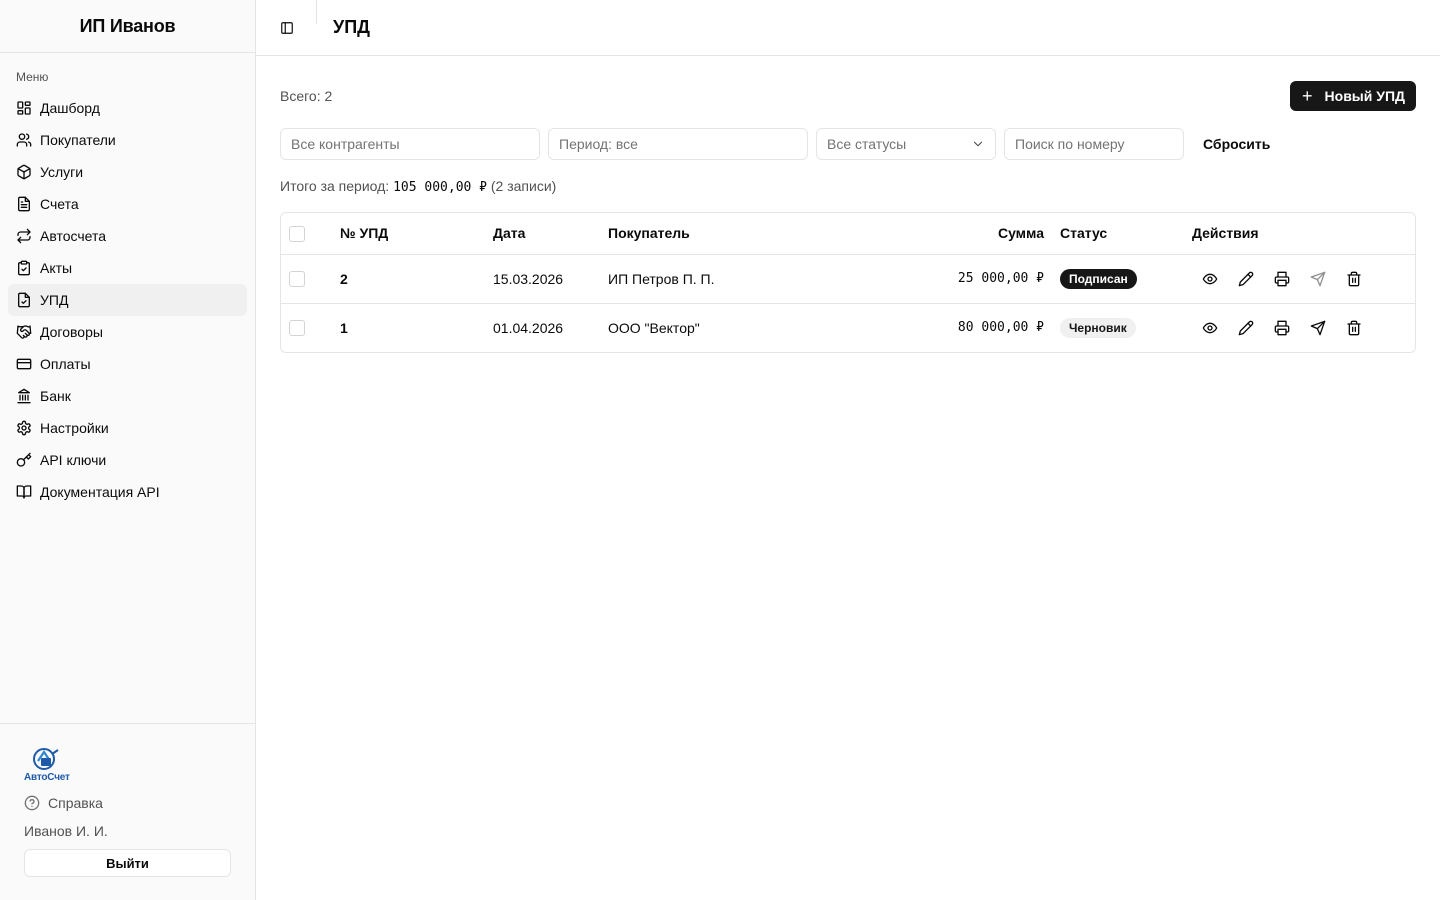 The image size is (1440, 900). I want to click on dashboard-icon, so click(24, 108).